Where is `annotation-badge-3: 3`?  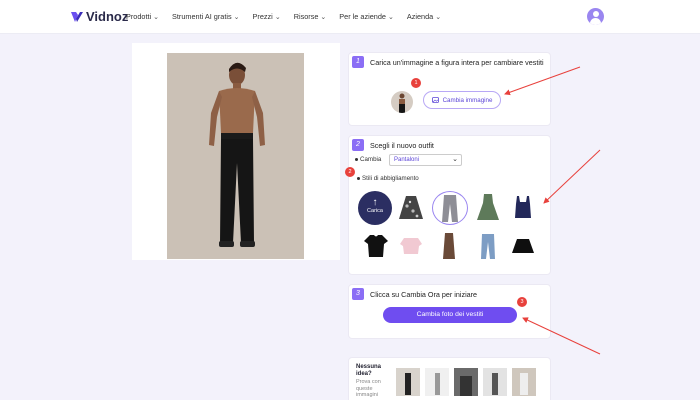
annotation-badge-3: 3 is located at coordinates (522, 302).